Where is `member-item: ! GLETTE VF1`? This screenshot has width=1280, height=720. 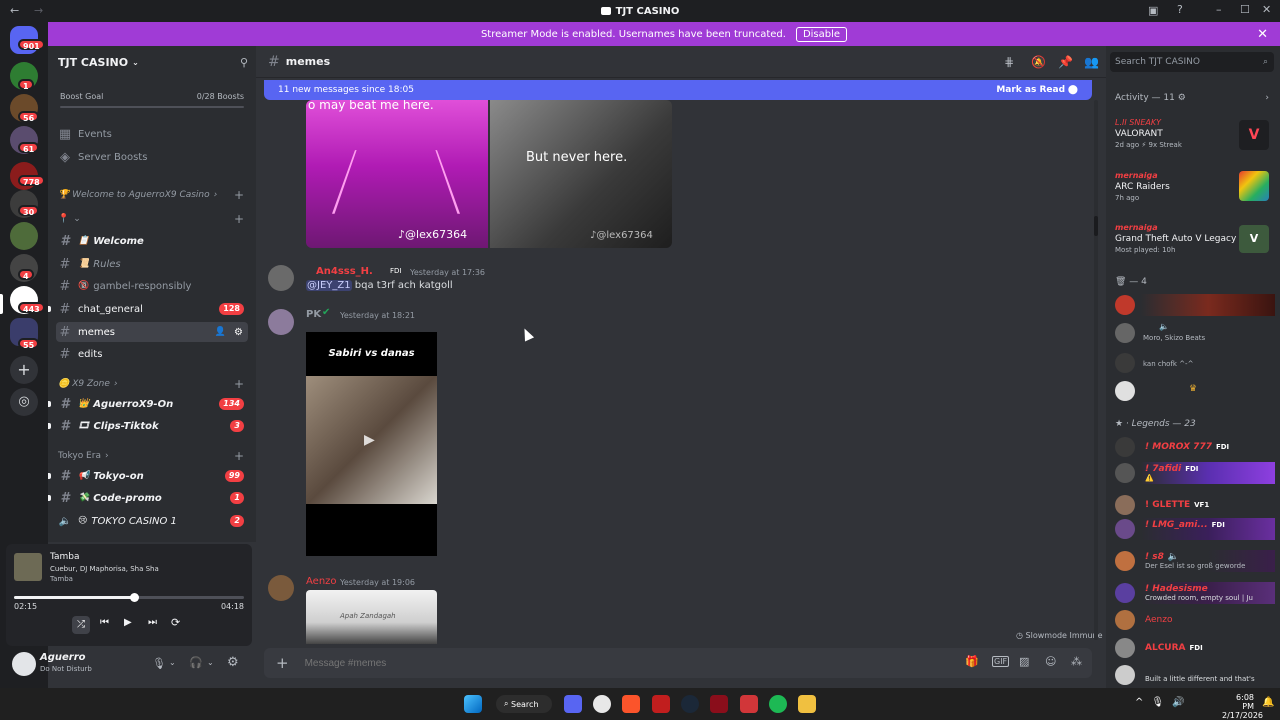
member-item: ! GLETTE VF1 is located at coordinates (1195, 505).